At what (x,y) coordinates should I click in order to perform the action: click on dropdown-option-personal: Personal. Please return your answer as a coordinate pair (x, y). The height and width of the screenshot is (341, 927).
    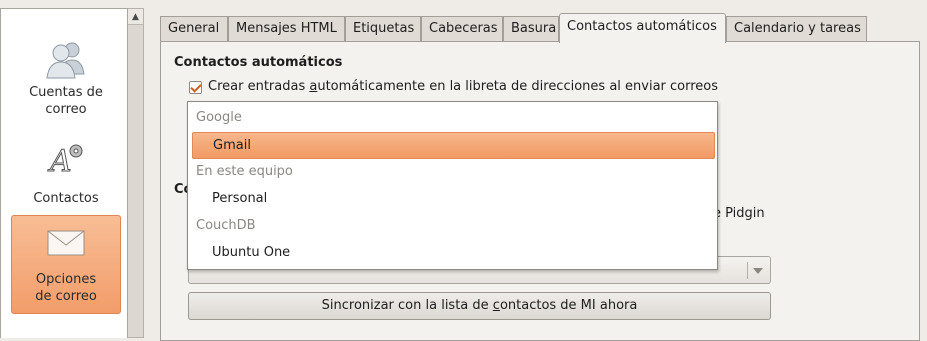
    Looking at the image, I should click on (239, 198).